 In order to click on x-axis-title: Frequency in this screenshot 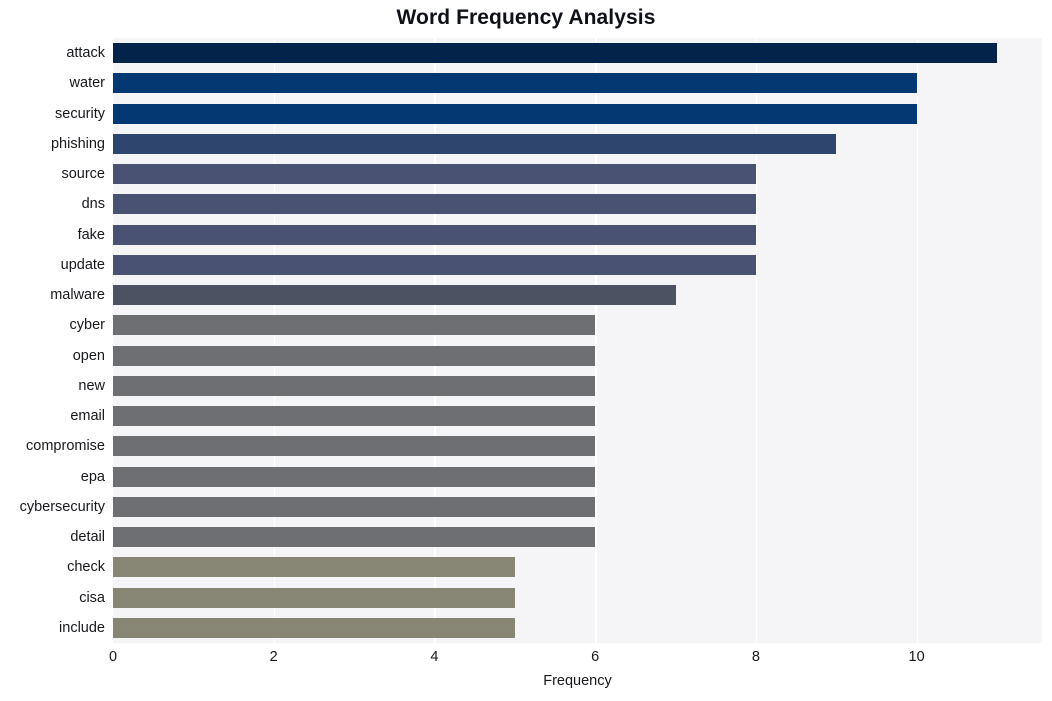, I will do `click(577, 681)`.